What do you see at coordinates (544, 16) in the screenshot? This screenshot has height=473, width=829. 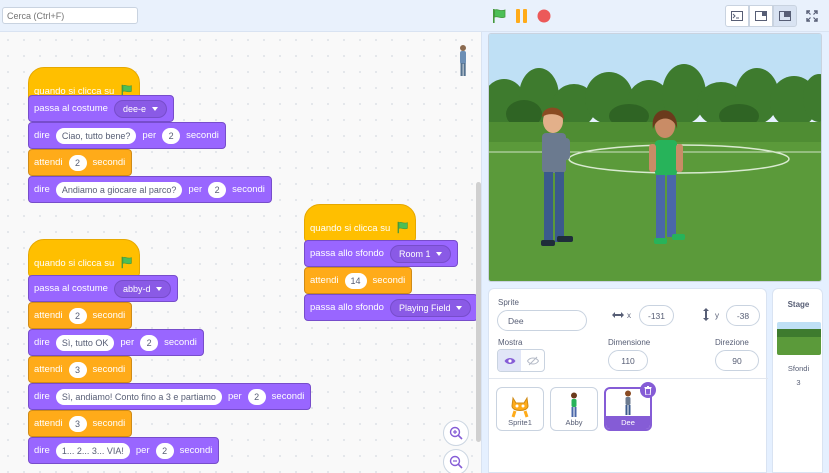 I see `stop-button` at bounding box center [544, 16].